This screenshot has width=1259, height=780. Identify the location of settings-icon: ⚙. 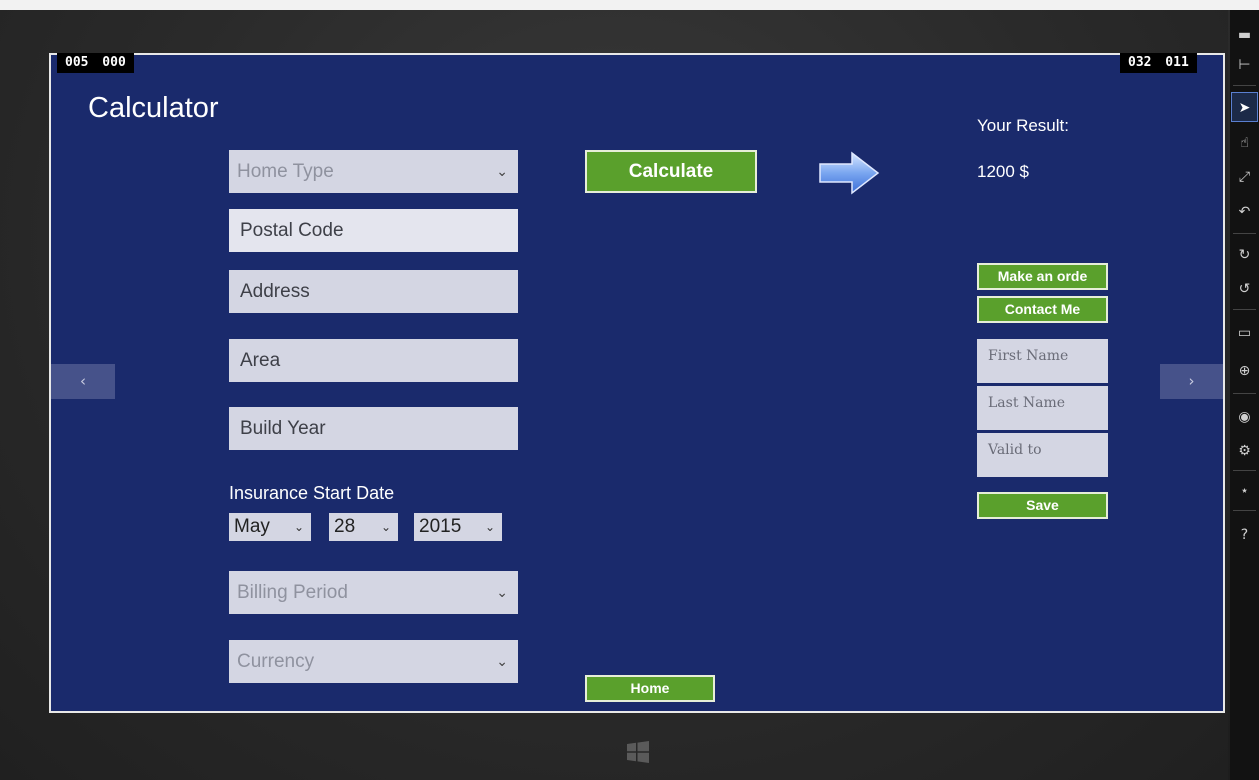
(1244, 451).